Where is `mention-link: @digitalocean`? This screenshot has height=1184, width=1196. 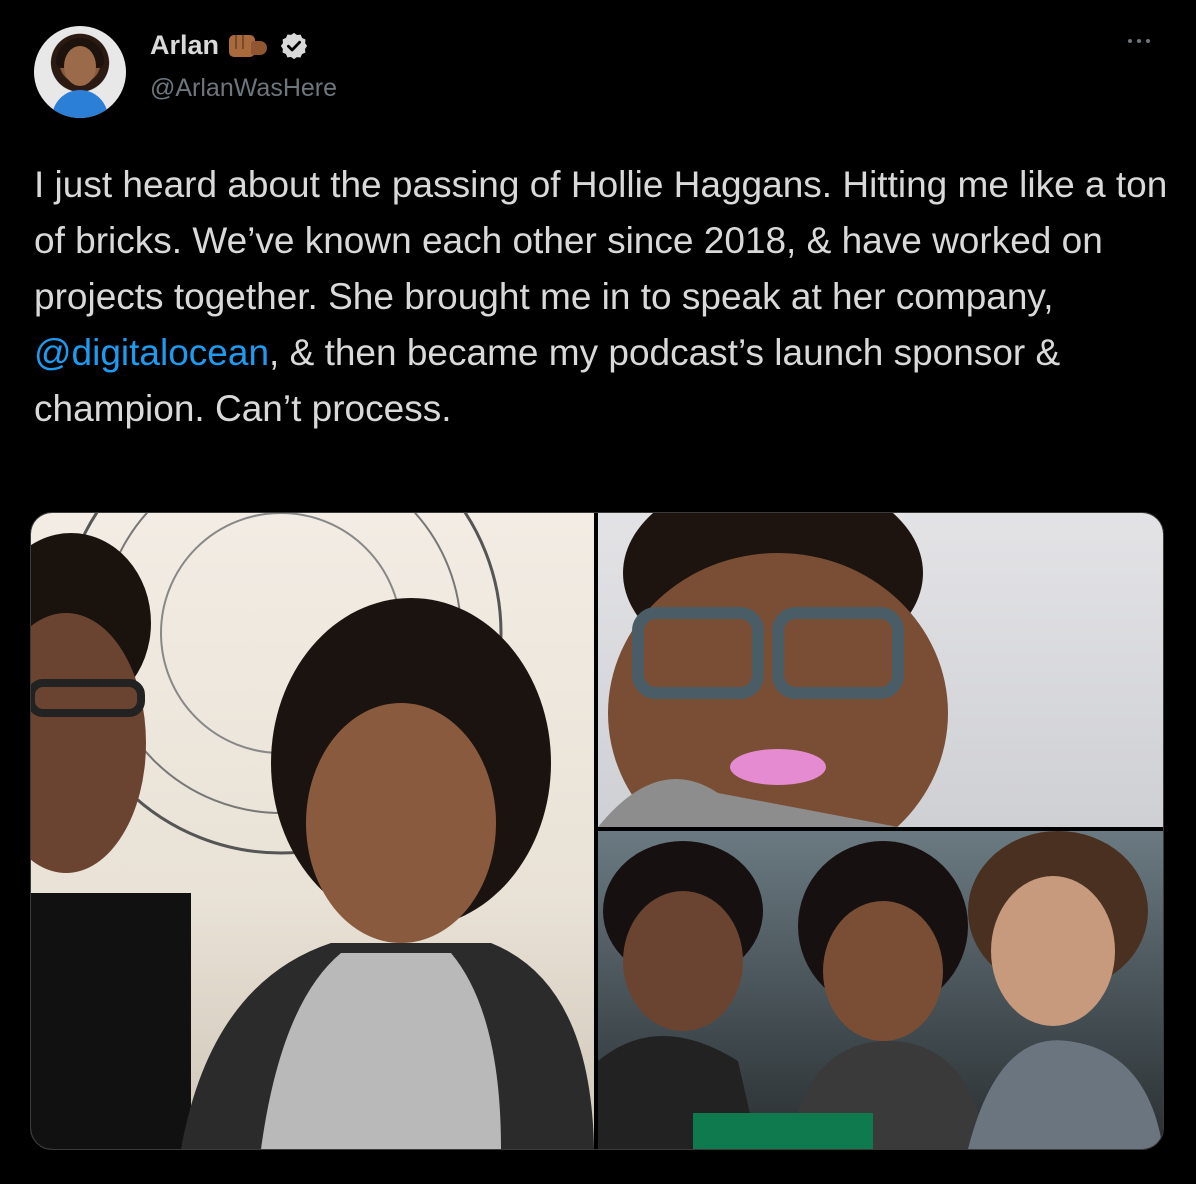
mention-link: @digitalocean is located at coordinates (151, 352).